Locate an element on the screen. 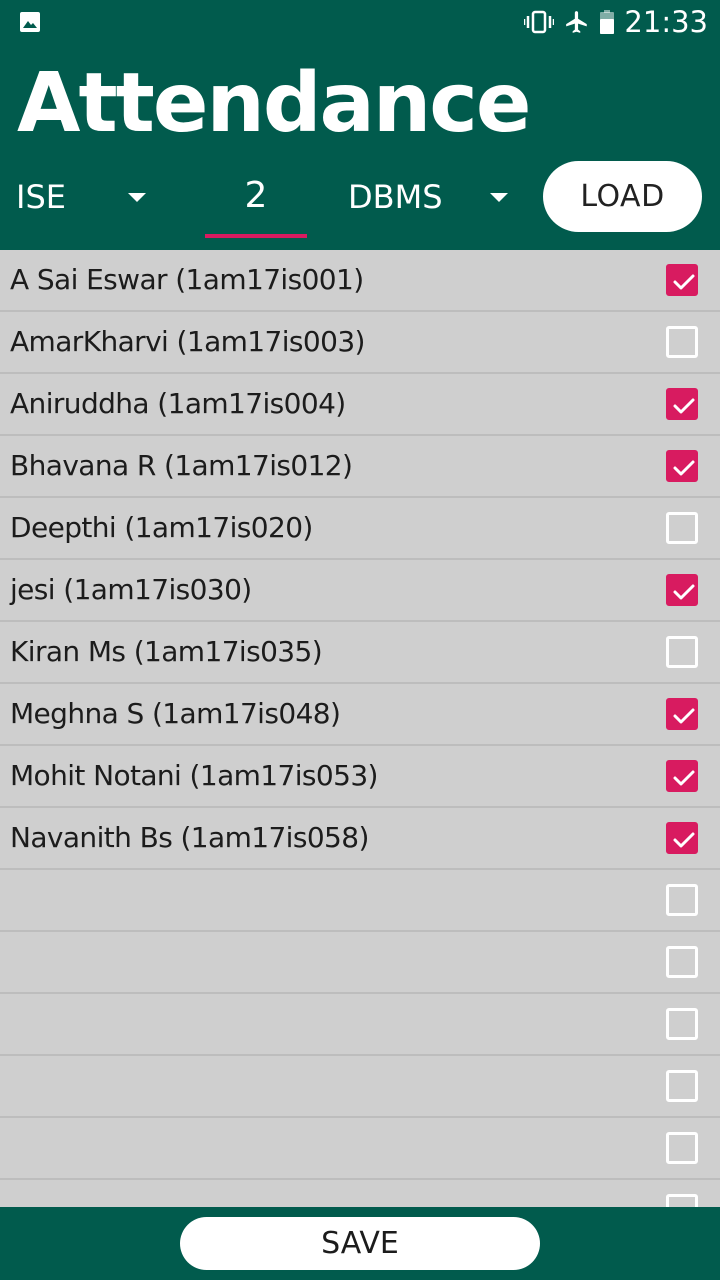 The image size is (720, 1280). list-item: jesi (1am17is030) is located at coordinates (360, 591).